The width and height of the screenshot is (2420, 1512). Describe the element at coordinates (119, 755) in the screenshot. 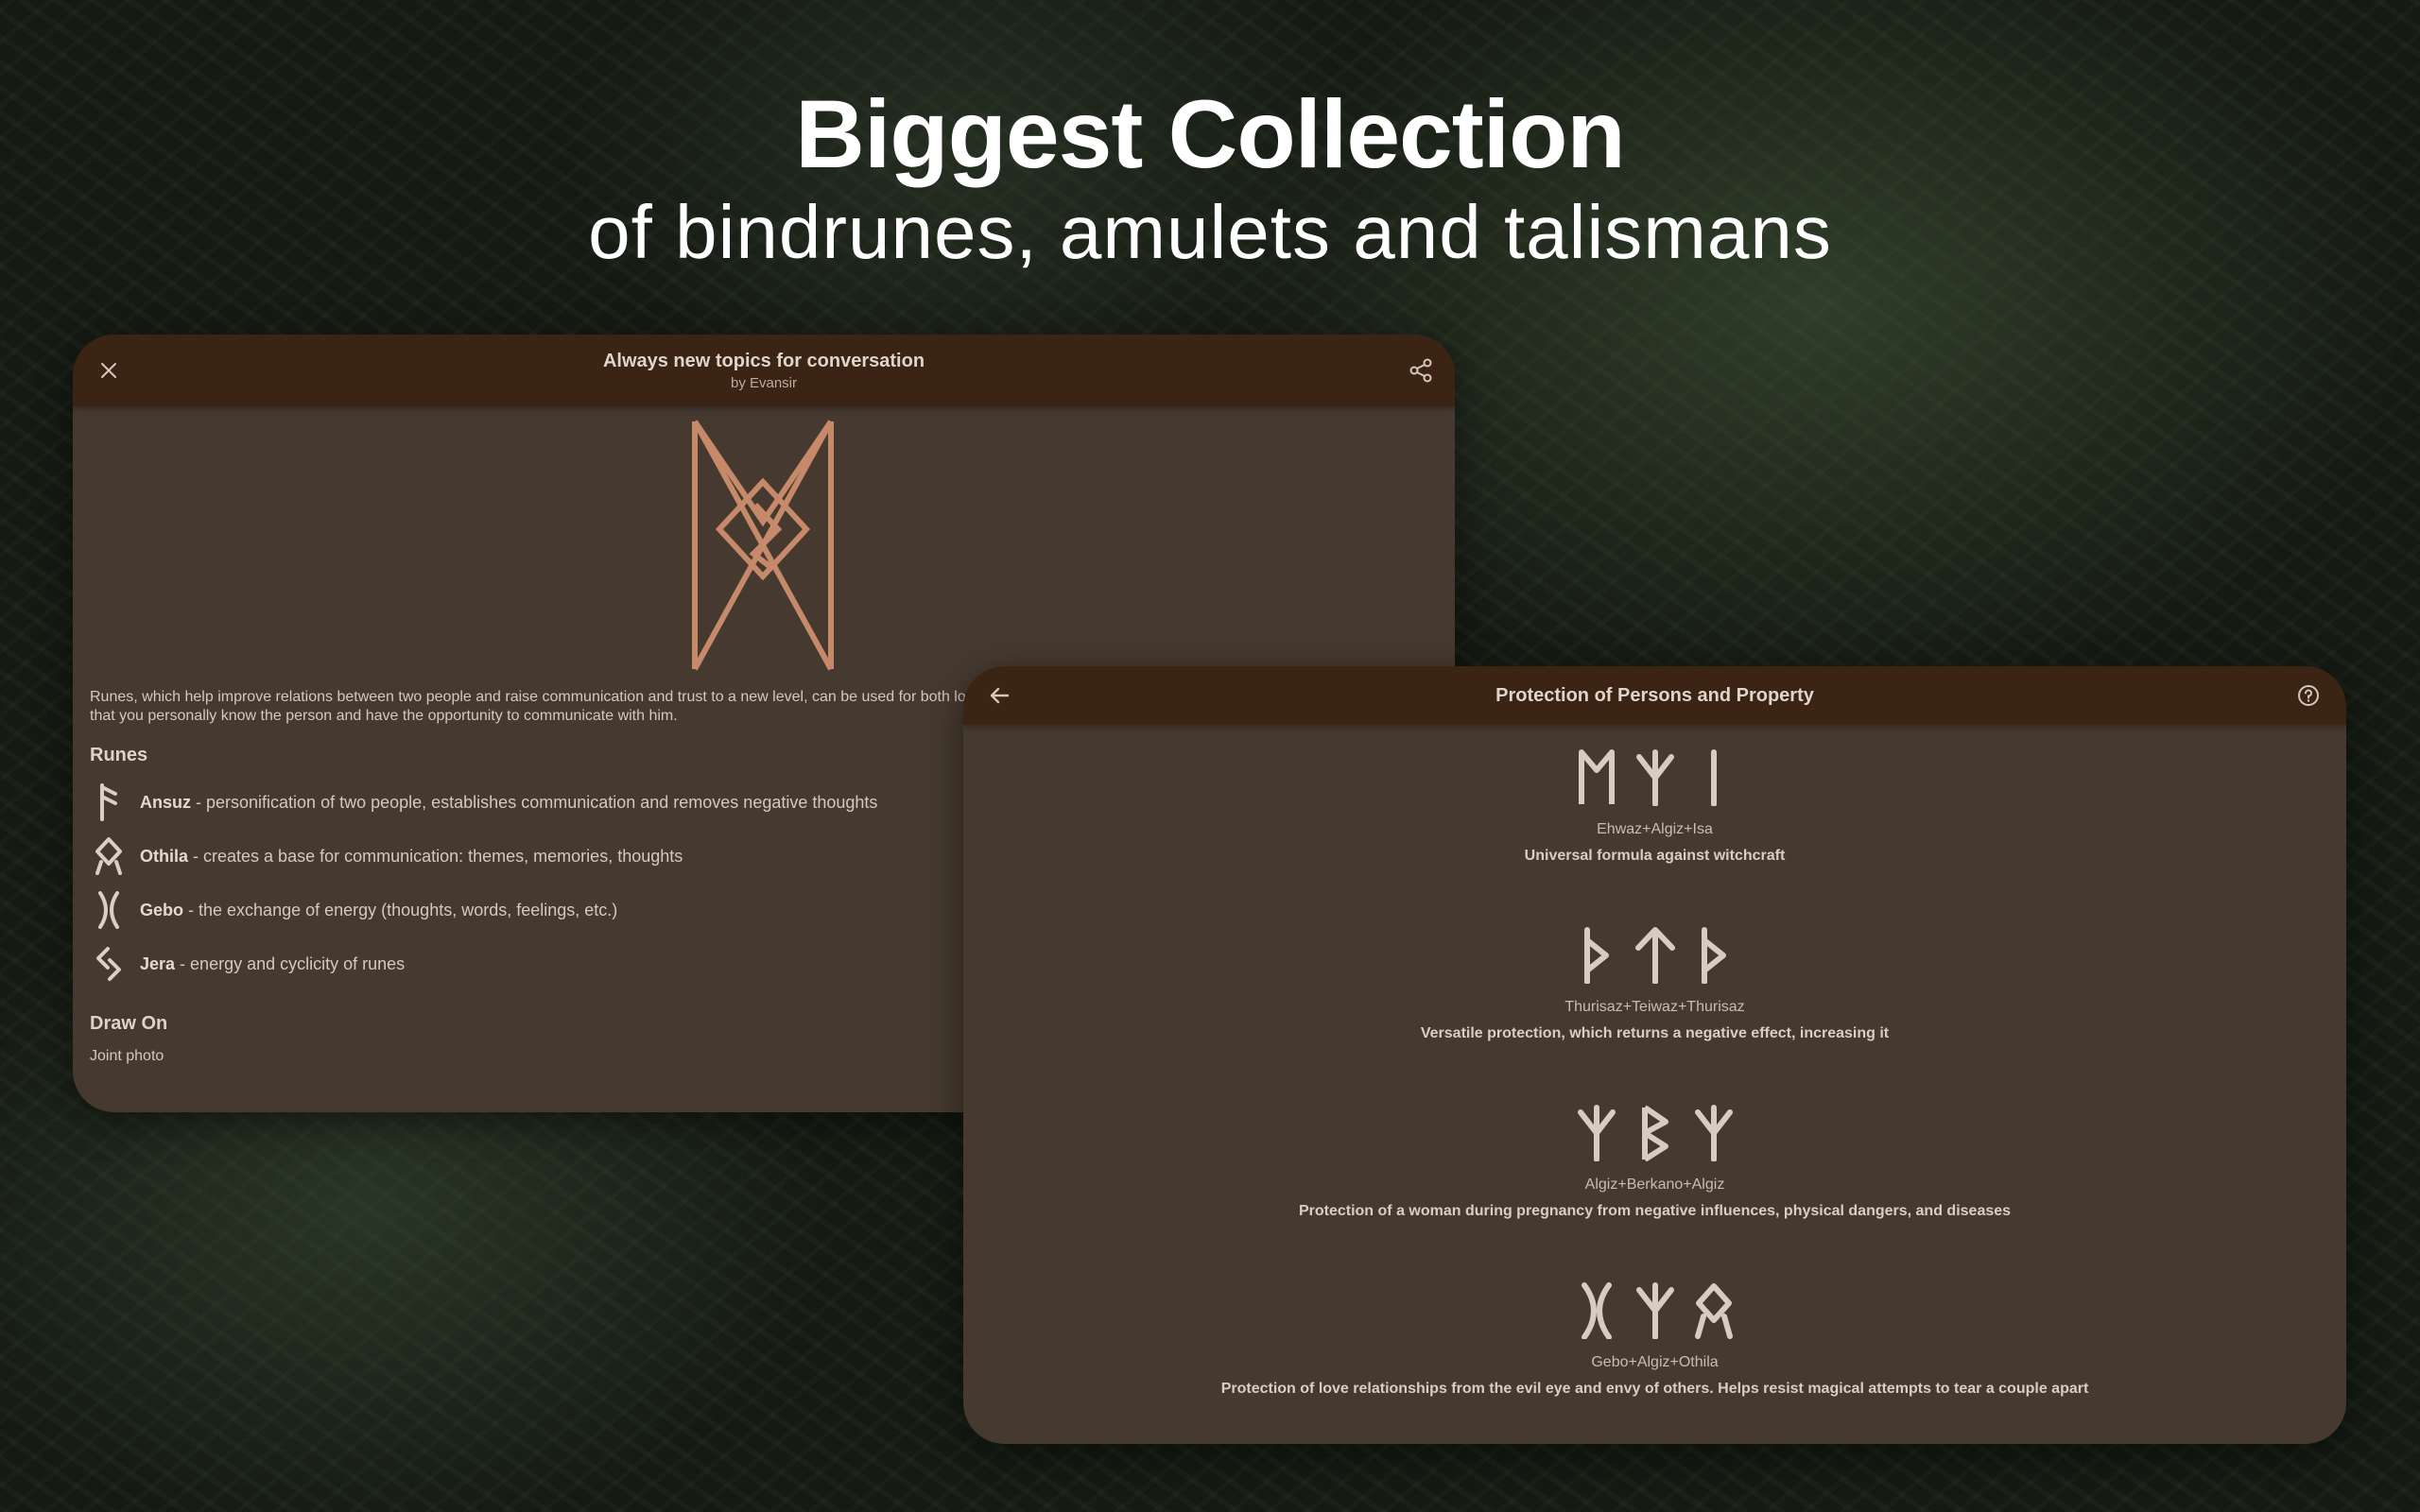

I see `runes-heading: Runes` at that location.